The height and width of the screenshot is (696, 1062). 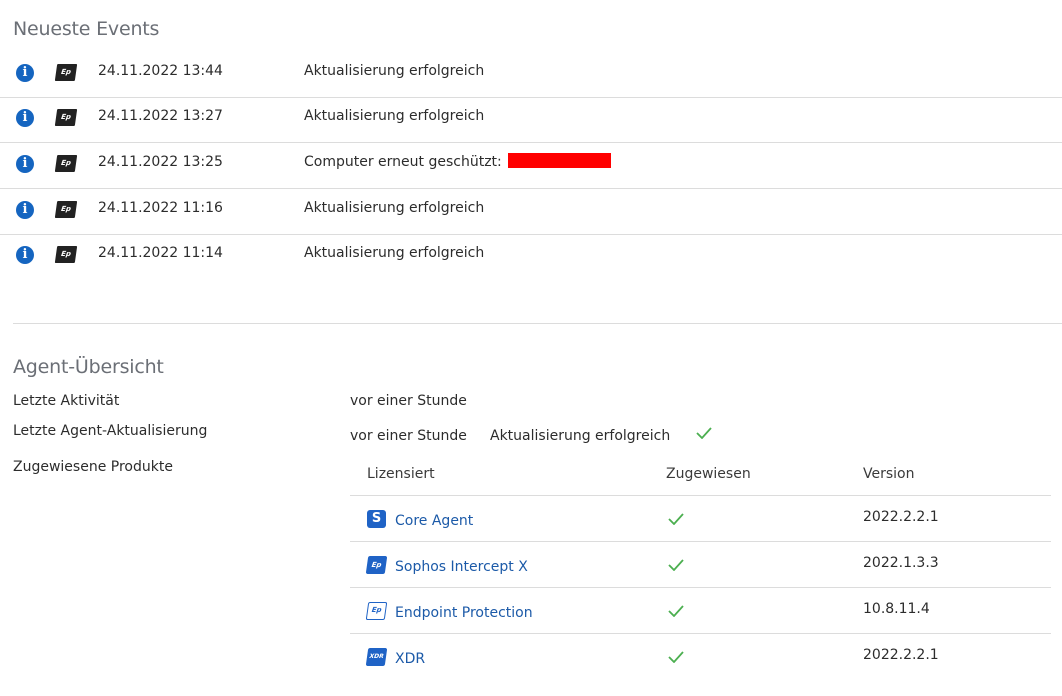 What do you see at coordinates (160, 71) in the screenshot?
I see `event-timestamp: 24.11.2022 13:44` at bounding box center [160, 71].